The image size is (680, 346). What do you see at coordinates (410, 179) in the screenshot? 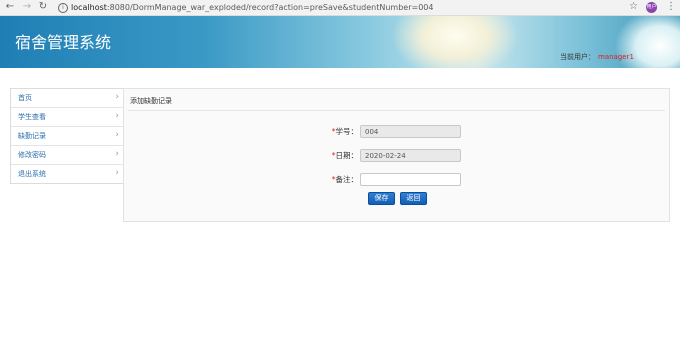
I see `remark-field` at bounding box center [410, 179].